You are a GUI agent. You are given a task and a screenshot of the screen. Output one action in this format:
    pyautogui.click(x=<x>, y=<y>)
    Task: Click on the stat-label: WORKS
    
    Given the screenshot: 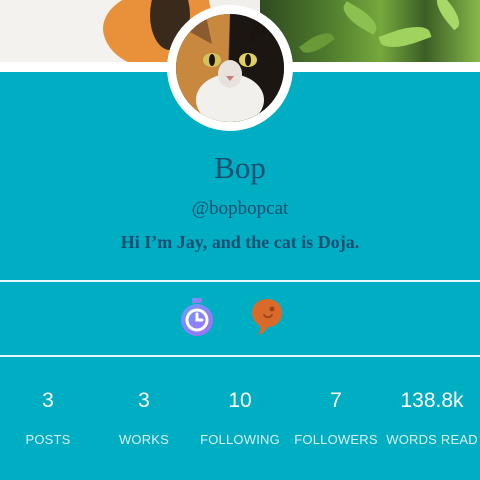 What is the action you would take?
    pyautogui.click(x=144, y=439)
    